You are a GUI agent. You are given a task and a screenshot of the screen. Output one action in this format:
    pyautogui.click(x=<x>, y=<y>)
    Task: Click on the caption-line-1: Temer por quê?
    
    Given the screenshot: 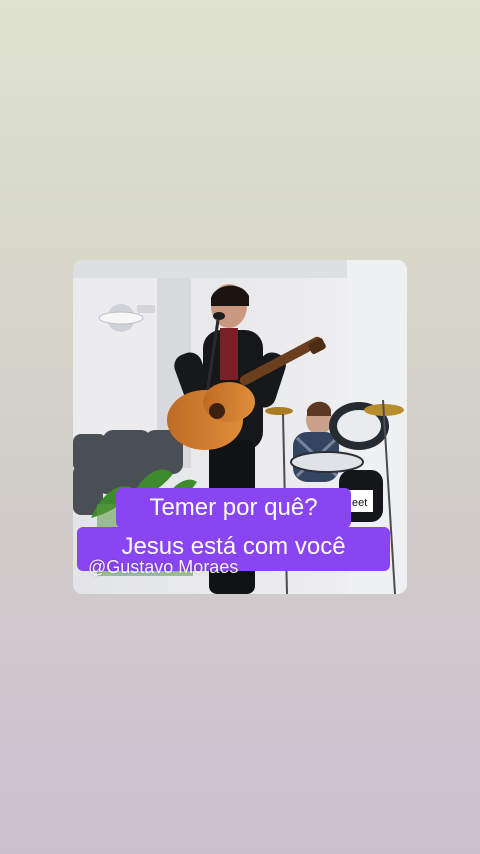 What is the action you would take?
    pyautogui.click(x=233, y=508)
    